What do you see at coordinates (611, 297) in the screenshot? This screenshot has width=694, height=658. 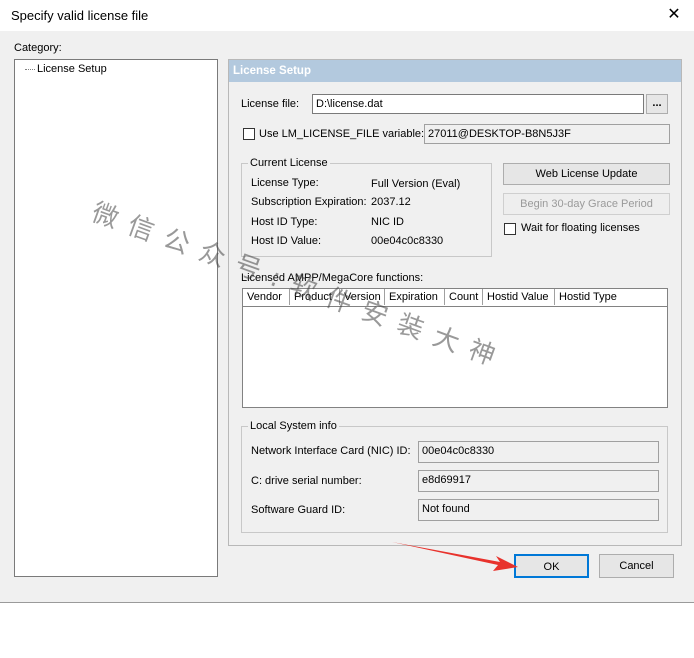 I see `column-hostid-type: Hostid Type` at bounding box center [611, 297].